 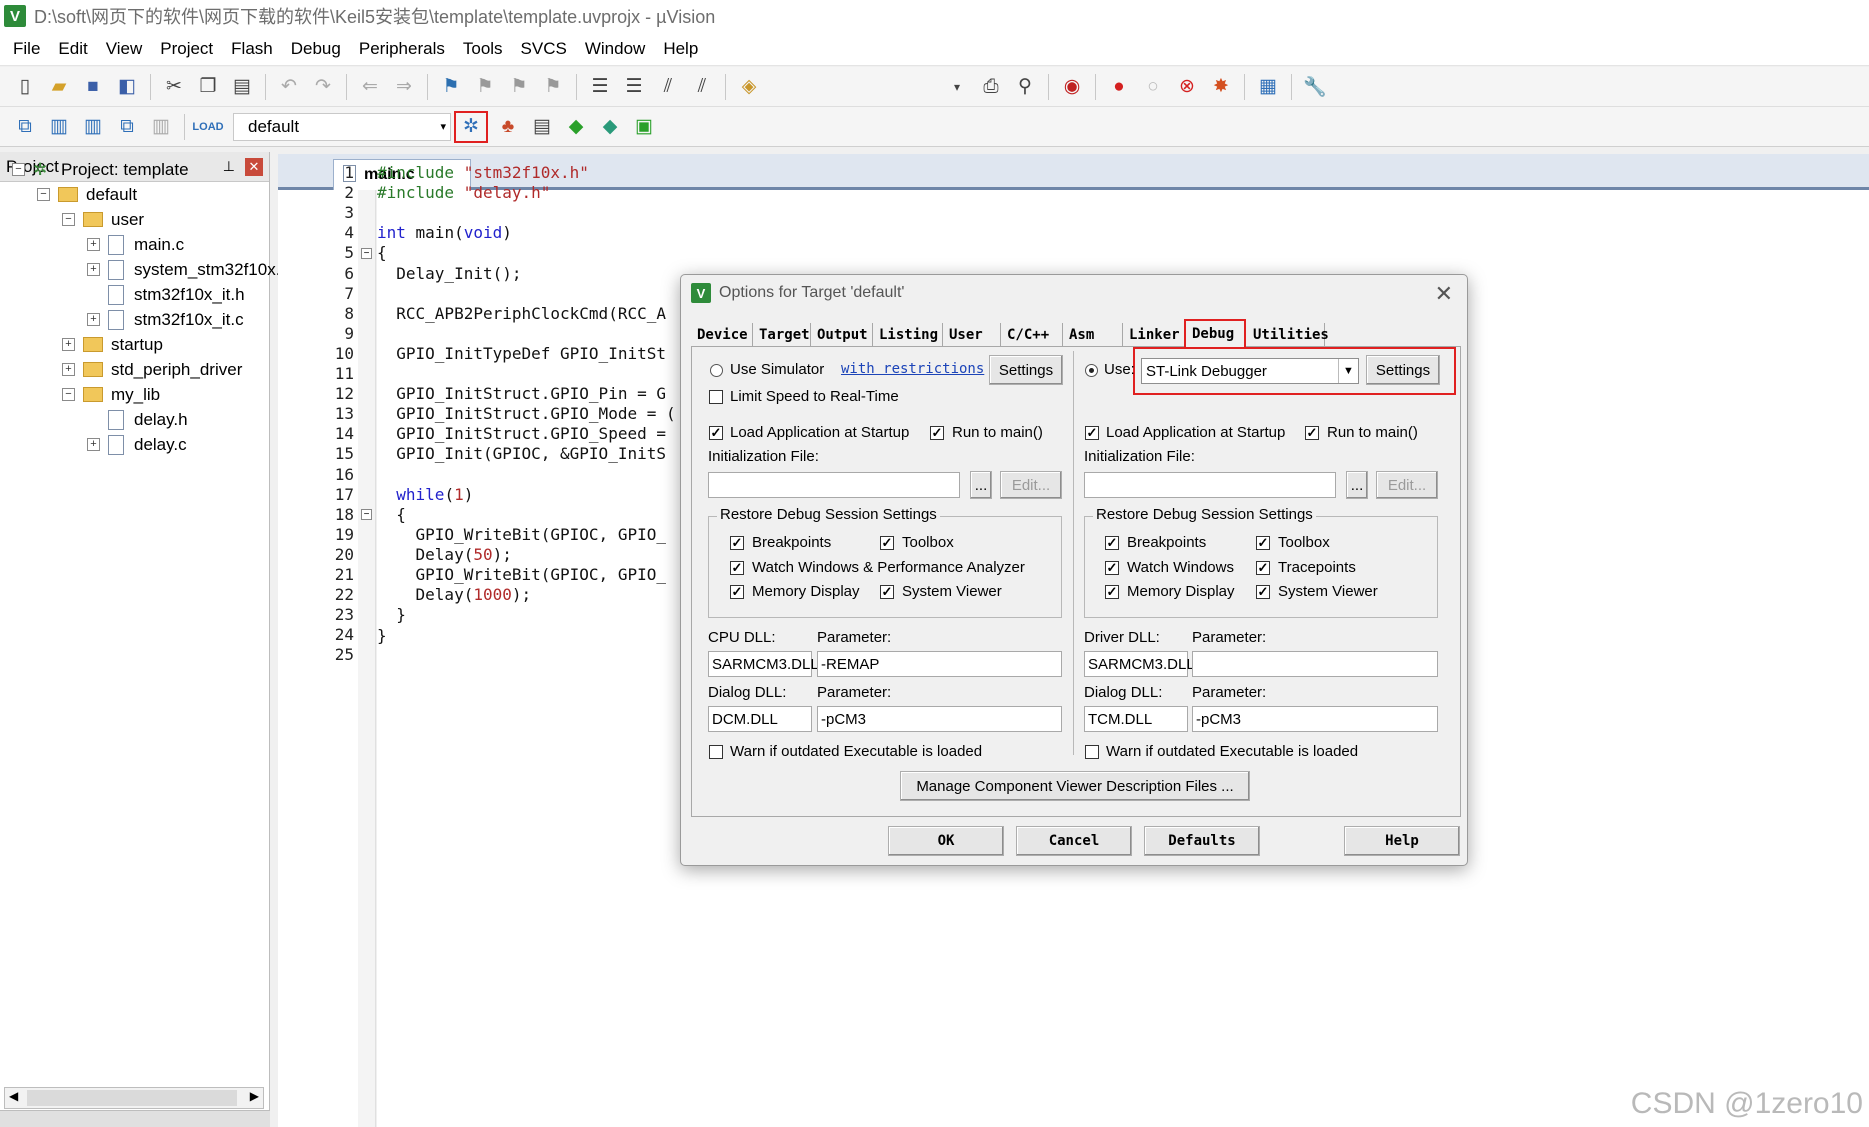 I want to click on select-software-packs-icon: ◆, so click(x=610, y=127).